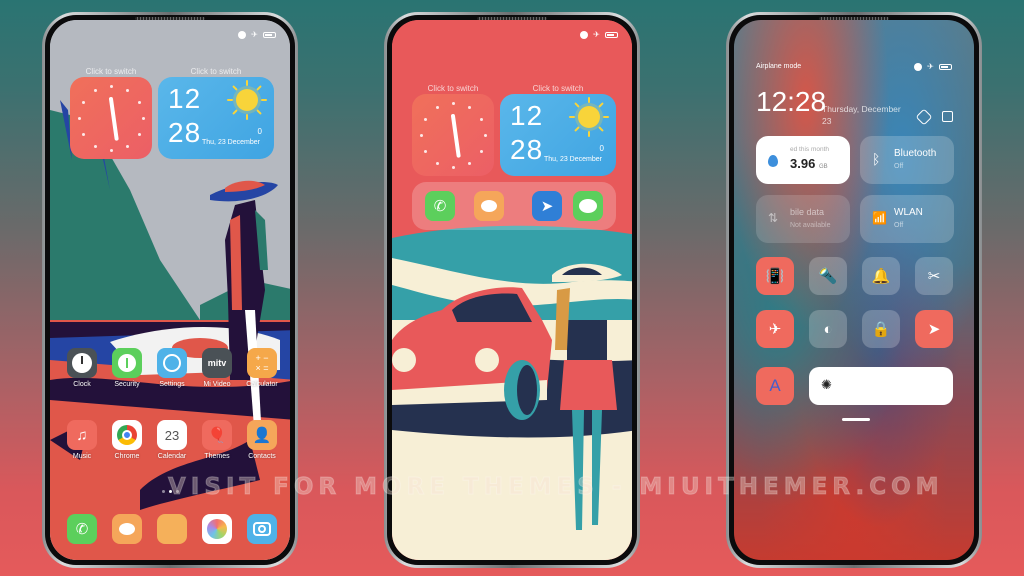 The width and height of the screenshot is (1024, 576). What do you see at coordinates (127, 456) in the screenshot?
I see `app-label: Chrome` at bounding box center [127, 456].